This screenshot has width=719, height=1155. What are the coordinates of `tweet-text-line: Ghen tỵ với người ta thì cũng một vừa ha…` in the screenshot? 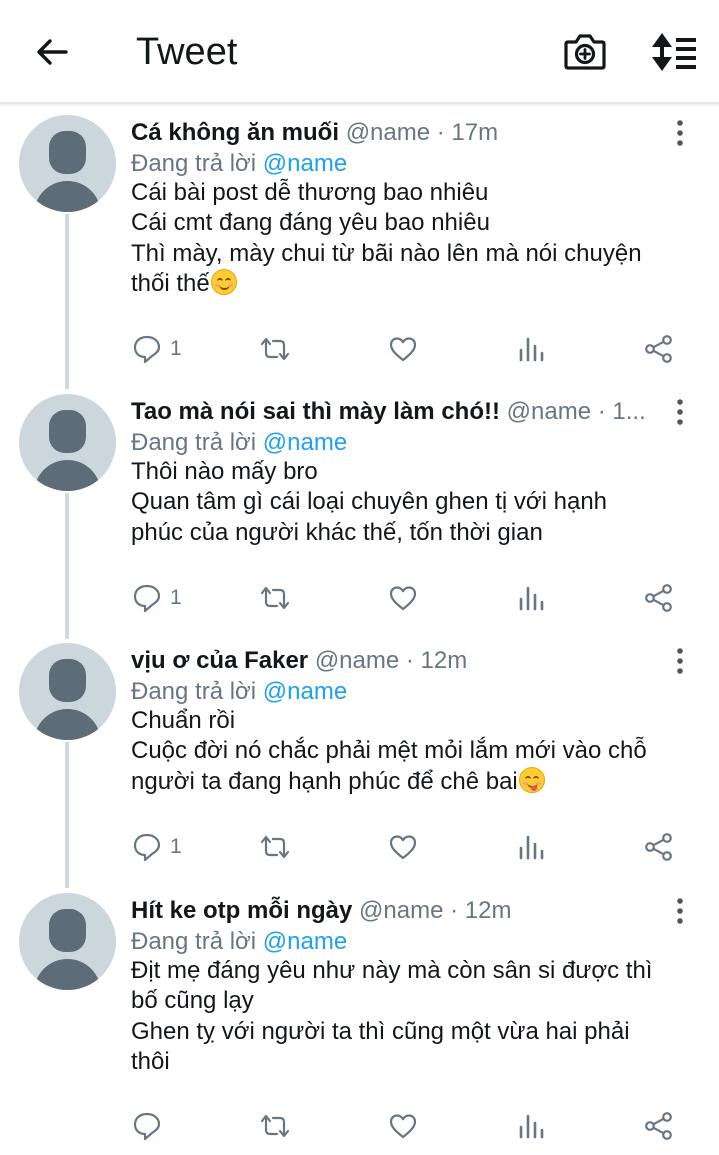 It's located at (380, 1031).